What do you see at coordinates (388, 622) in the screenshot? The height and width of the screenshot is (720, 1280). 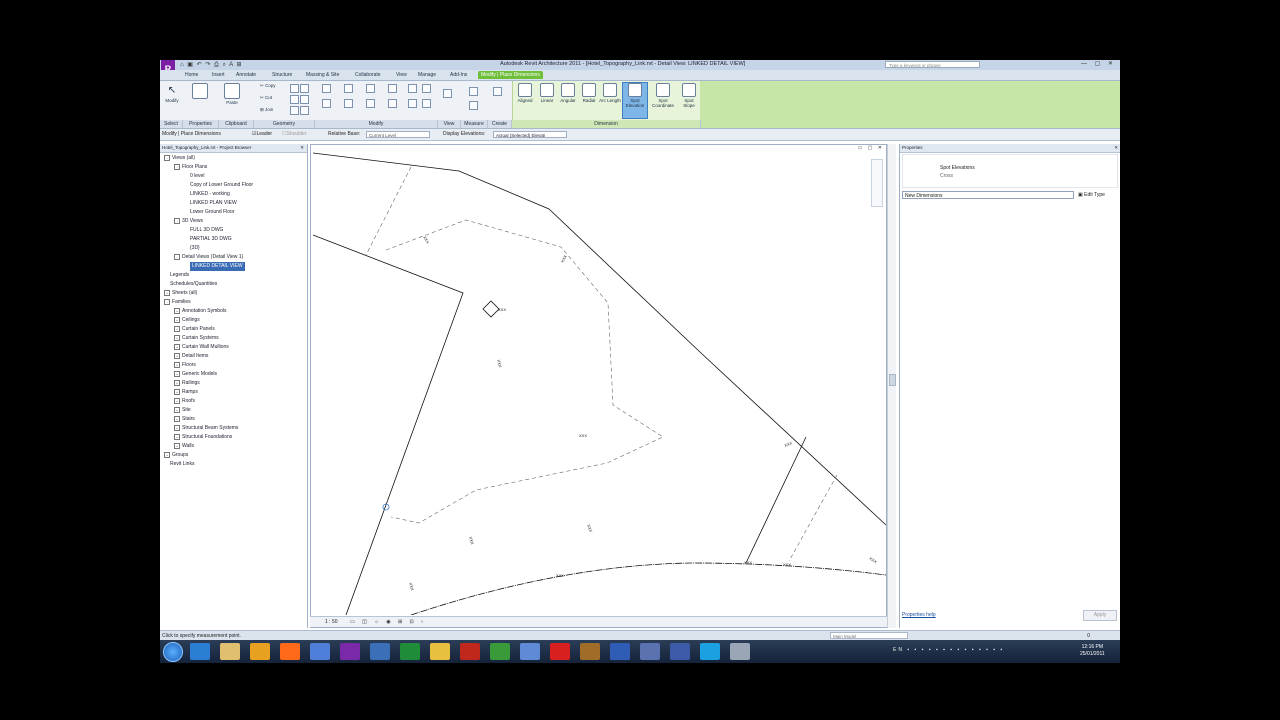 I see `view-control-icons: ▭ ◫ ☼ ◉ ⊞ ⊡ ‹` at bounding box center [388, 622].